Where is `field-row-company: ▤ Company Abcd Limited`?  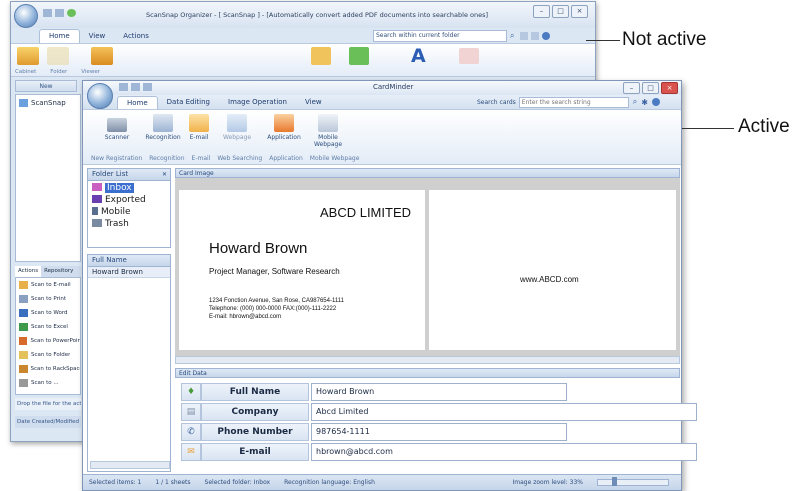
field-row-company: ▤ Company Abcd Limited is located at coordinates (439, 411).